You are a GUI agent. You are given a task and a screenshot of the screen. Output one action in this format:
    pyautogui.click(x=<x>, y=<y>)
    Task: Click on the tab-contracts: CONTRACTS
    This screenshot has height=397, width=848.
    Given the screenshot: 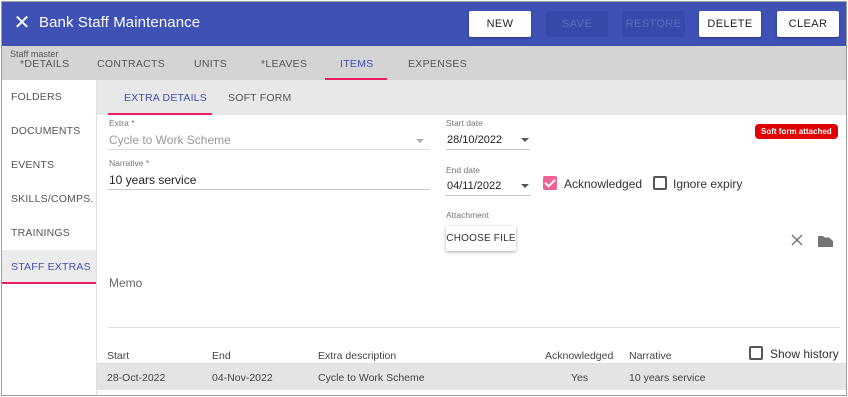 What is the action you would take?
    pyautogui.click(x=131, y=64)
    